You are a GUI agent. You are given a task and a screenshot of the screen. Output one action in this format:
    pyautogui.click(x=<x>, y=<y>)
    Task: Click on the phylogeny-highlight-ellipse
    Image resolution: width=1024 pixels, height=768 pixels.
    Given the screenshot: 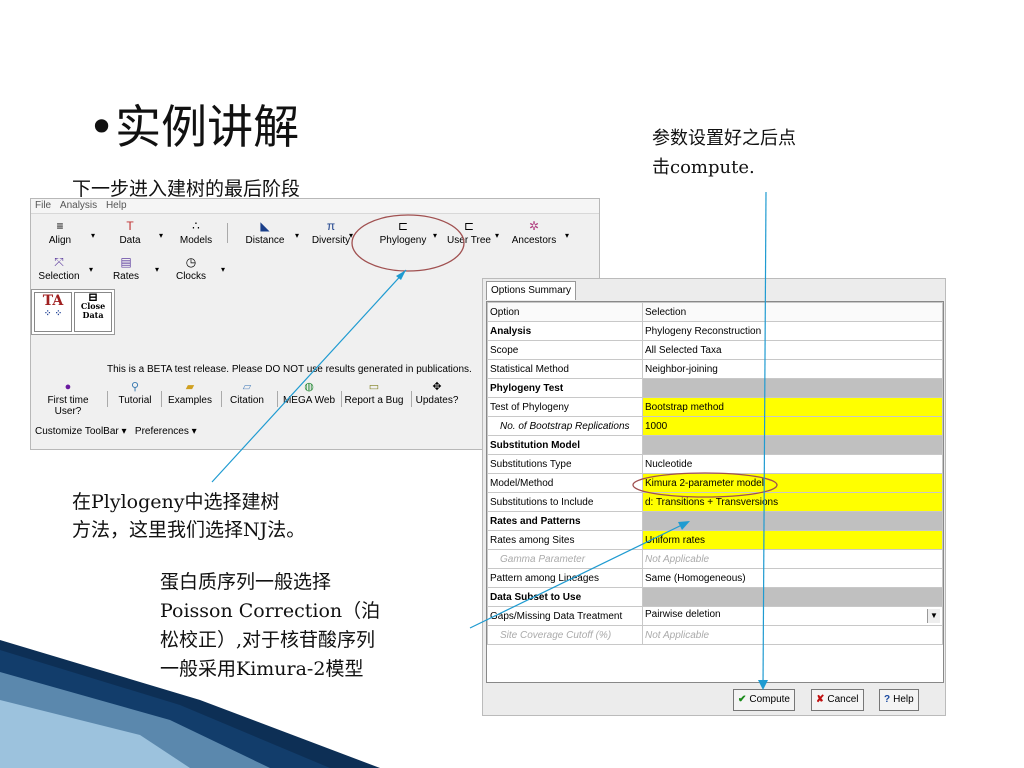 What is the action you would take?
    pyautogui.click(x=408, y=243)
    